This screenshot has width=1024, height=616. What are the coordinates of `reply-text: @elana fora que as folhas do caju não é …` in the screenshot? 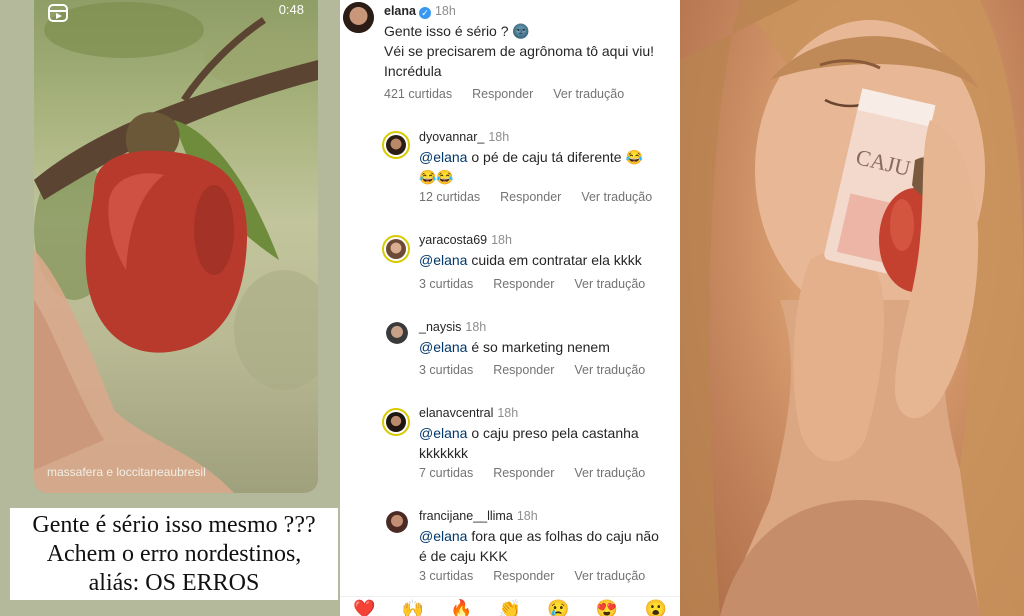 It's located at (539, 546).